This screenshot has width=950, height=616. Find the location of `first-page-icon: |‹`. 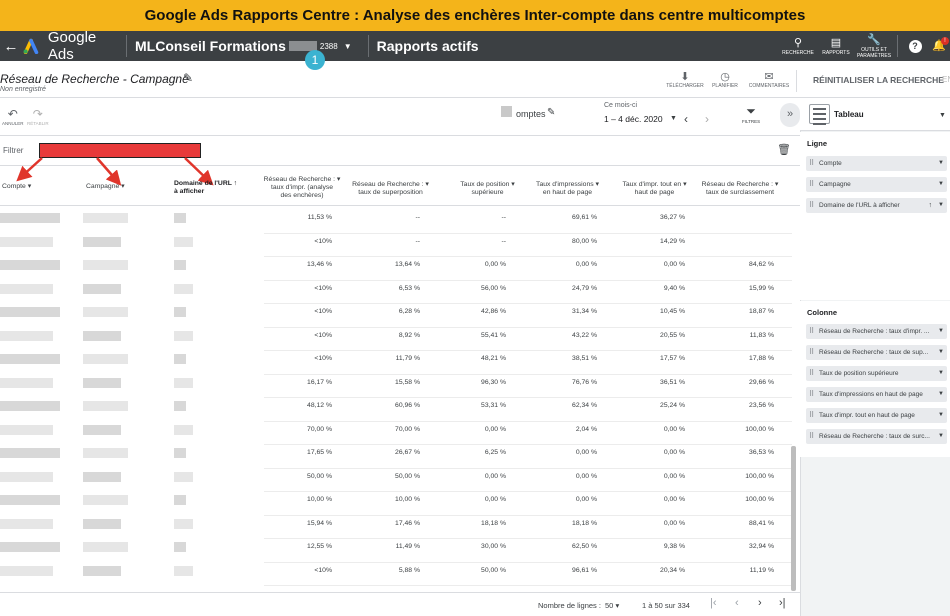

first-page-icon: |‹ is located at coordinates (713, 603).